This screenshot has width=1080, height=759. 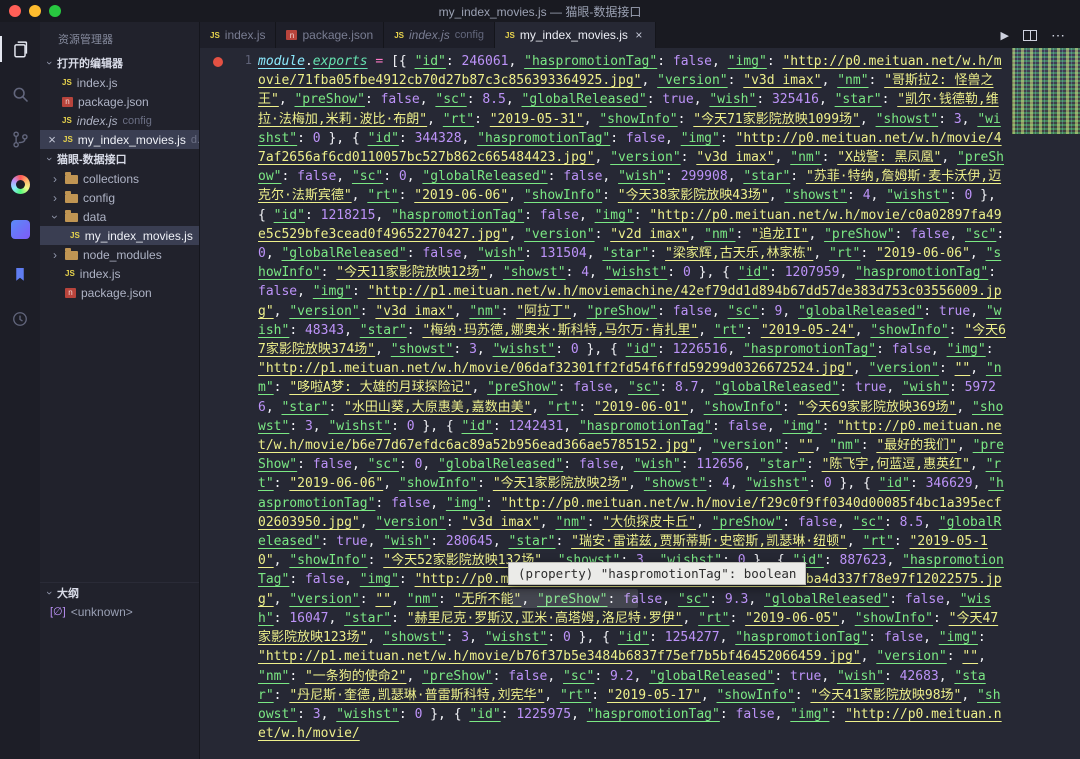 I want to click on tab-package-json: n package.json, so click(x=330, y=35).